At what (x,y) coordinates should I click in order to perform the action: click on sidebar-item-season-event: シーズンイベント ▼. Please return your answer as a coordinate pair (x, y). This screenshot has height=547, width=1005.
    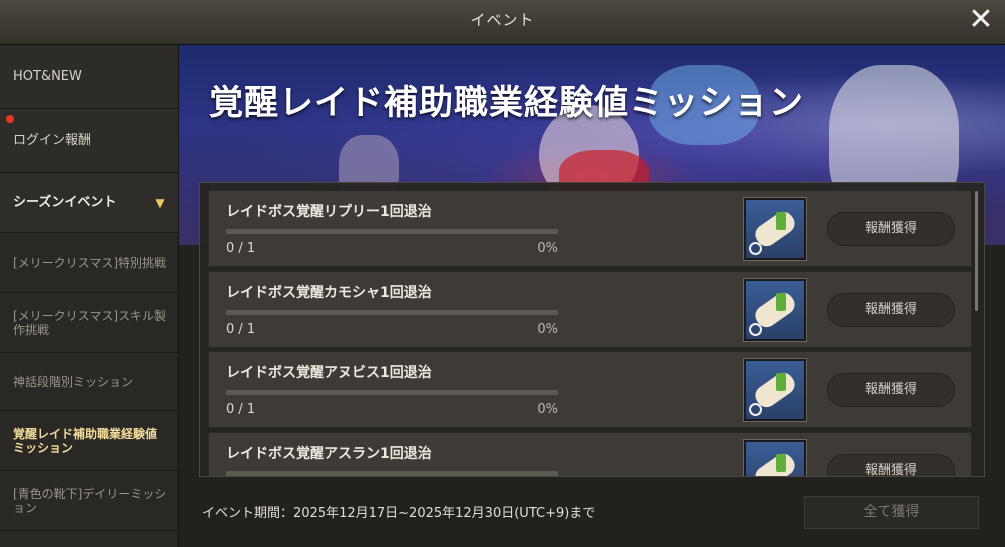
    Looking at the image, I should click on (89, 203).